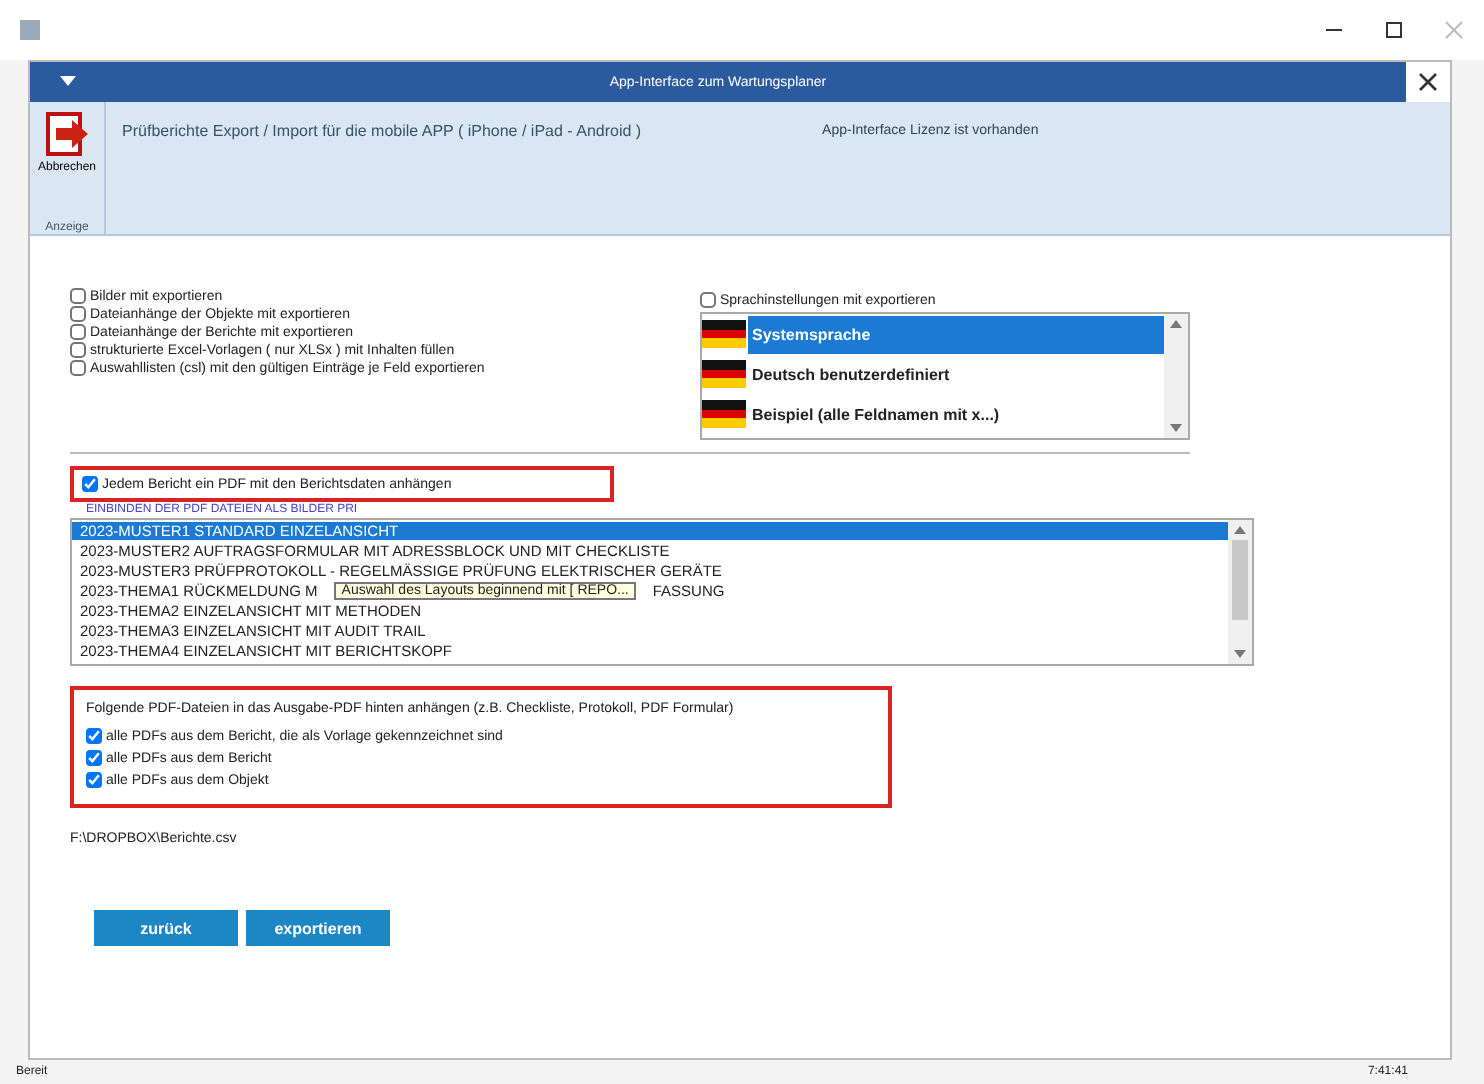  Describe the element at coordinates (30, 30) in the screenshot. I see `app-icon` at that location.